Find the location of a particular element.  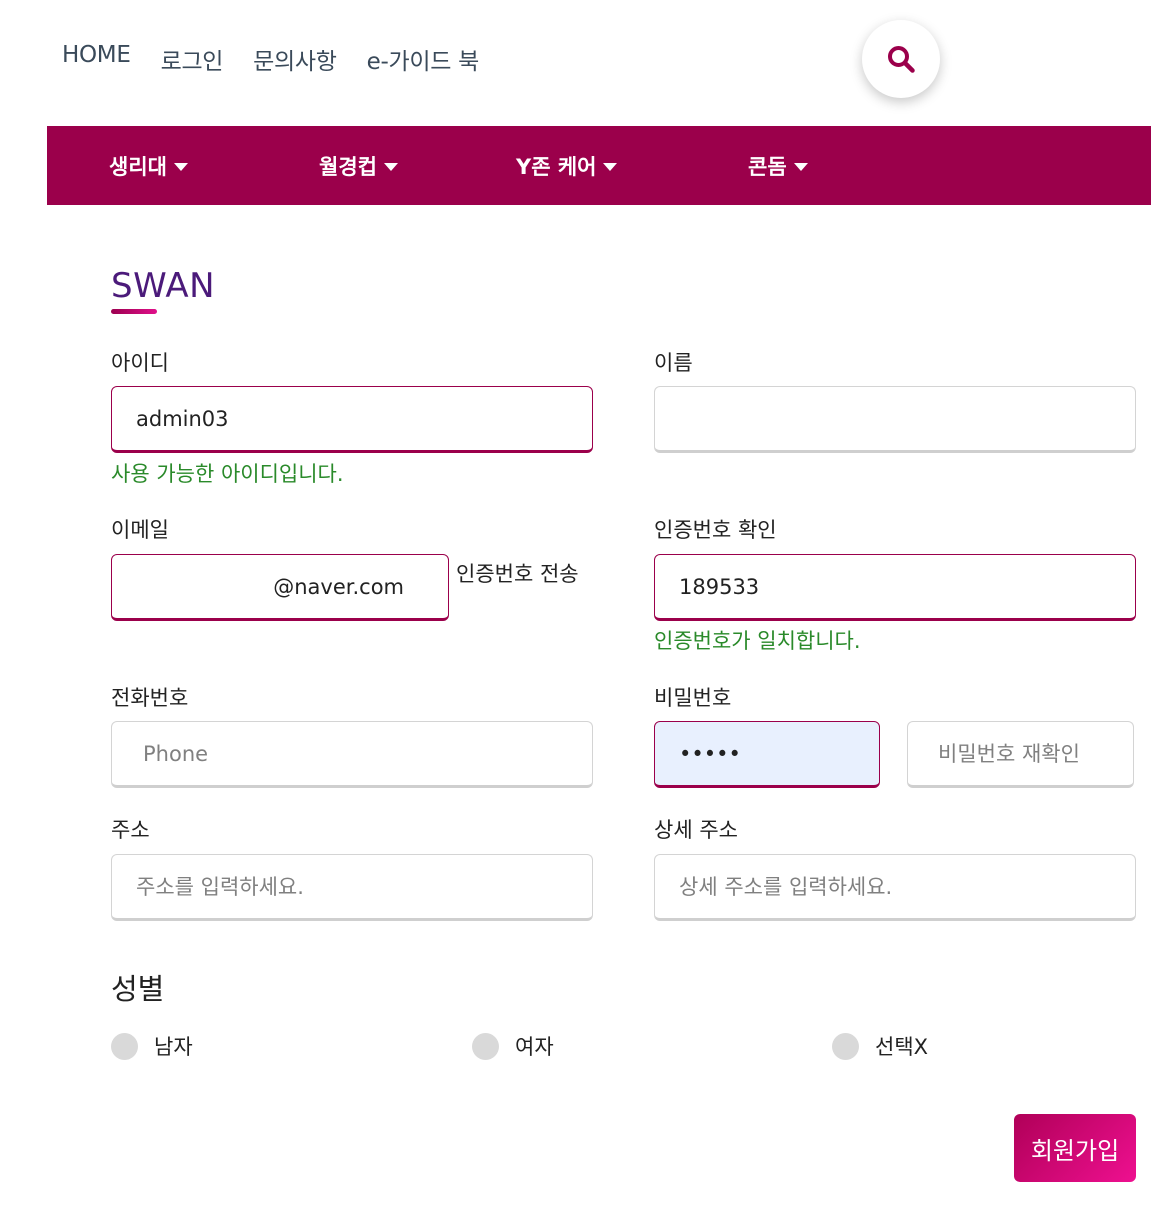

email-label: 이메일 is located at coordinates (140, 530).